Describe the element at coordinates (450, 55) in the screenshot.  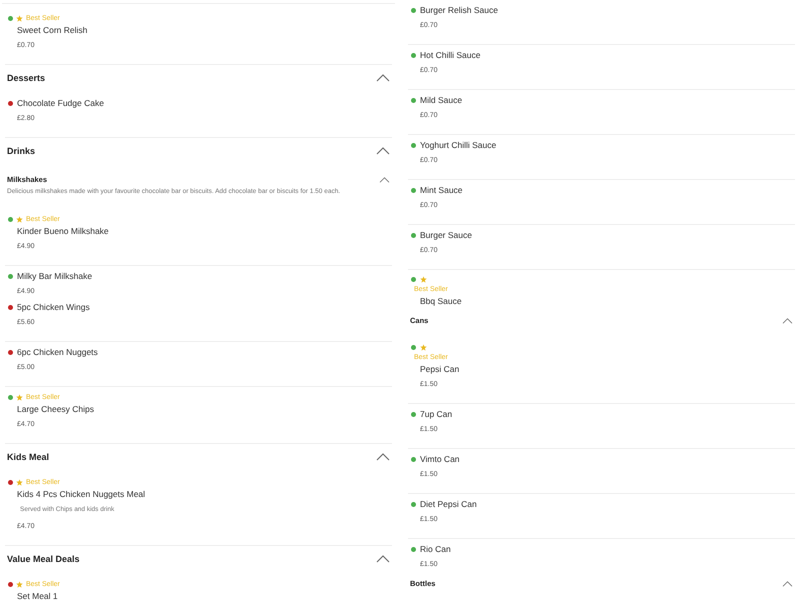
I see `item-name: Hot Chilli Sauce` at that location.